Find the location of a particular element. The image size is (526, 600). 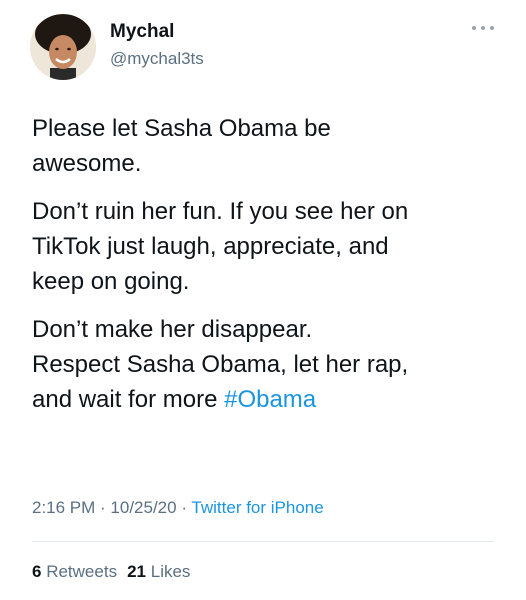

display-name: Mychal is located at coordinates (142, 32).